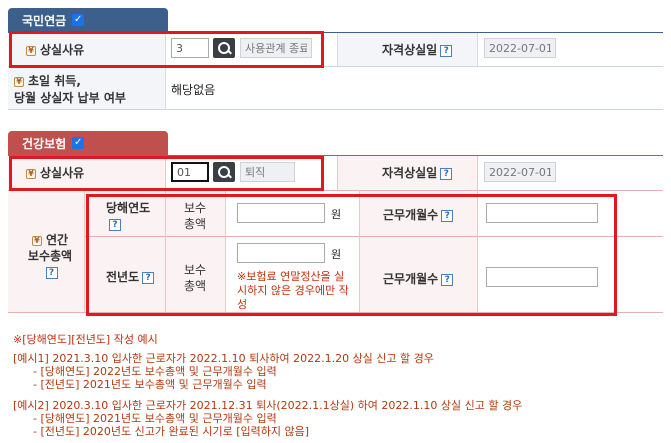 The width and height of the screenshot is (671, 443). What do you see at coordinates (88, 143) in the screenshot?
I see `health-tab: 건강보험 ✓` at bounding box center [88, 143].